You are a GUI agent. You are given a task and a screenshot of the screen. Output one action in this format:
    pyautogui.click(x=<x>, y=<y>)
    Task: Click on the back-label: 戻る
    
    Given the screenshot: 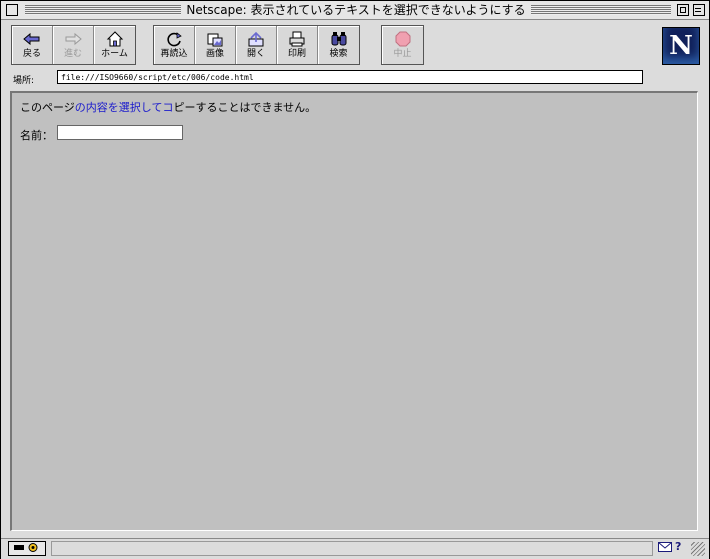 What is the action you would take?
    pyautogui.click(x=31, y=54)
    